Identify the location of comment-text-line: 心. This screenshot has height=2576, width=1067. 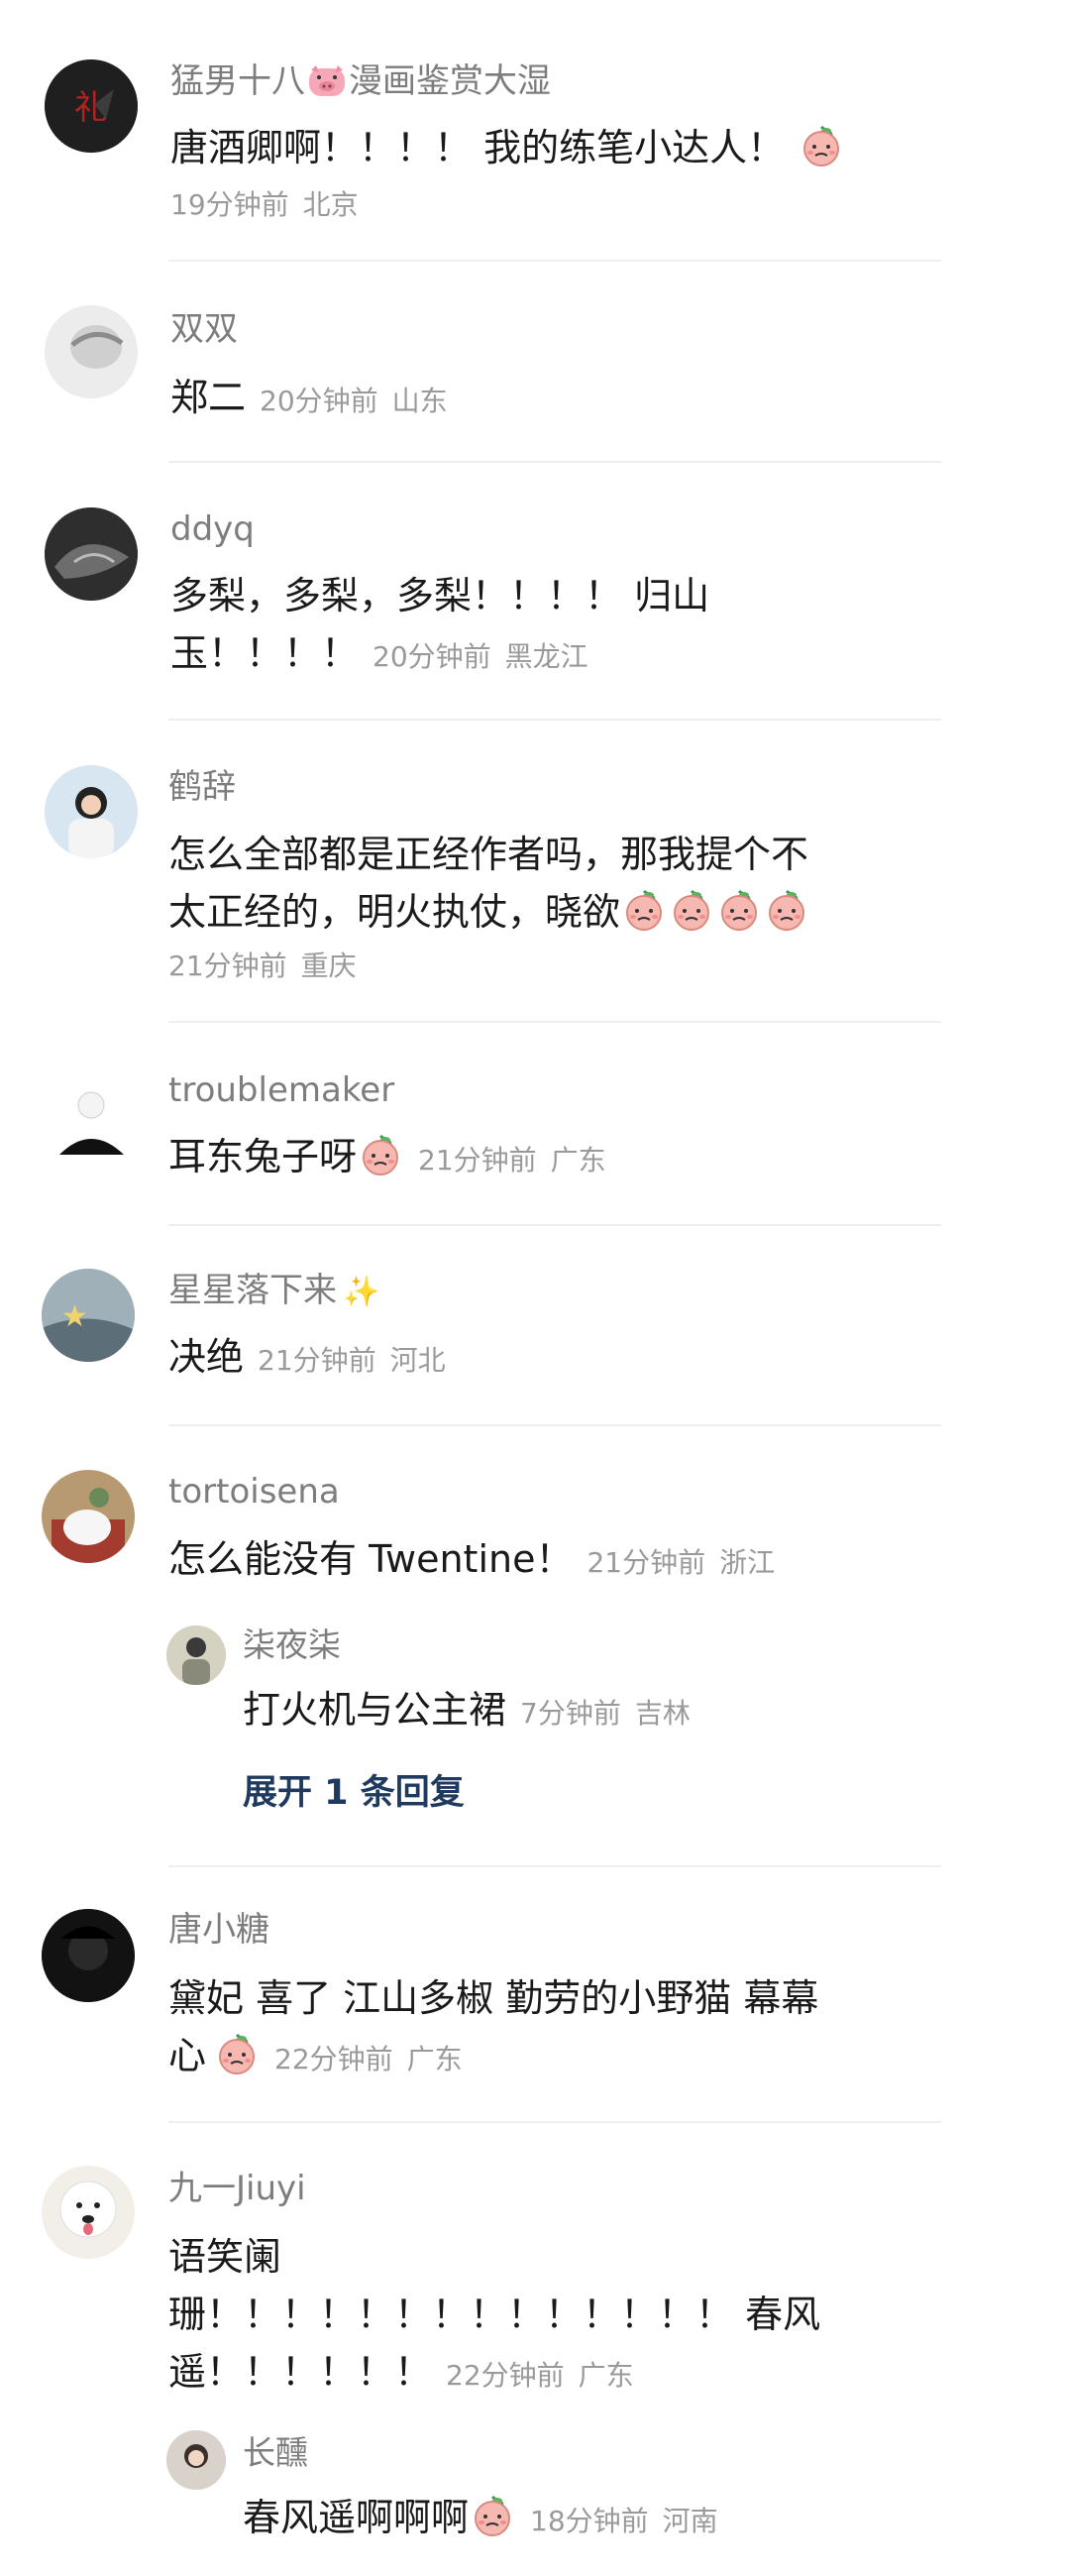
(187, 2055).